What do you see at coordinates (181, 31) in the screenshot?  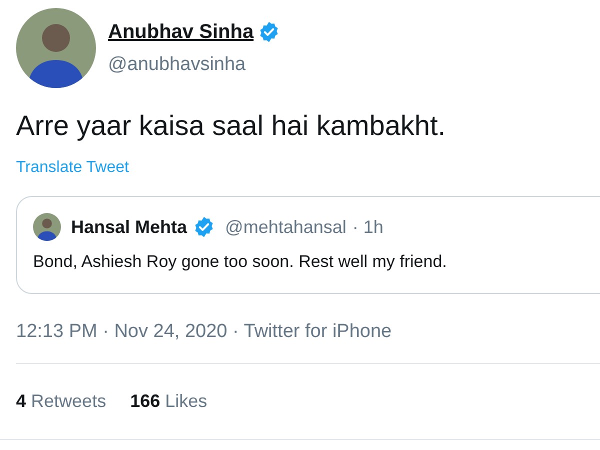 I see `author-name: Anubhav Sinha` at bounding box center [181, 31].